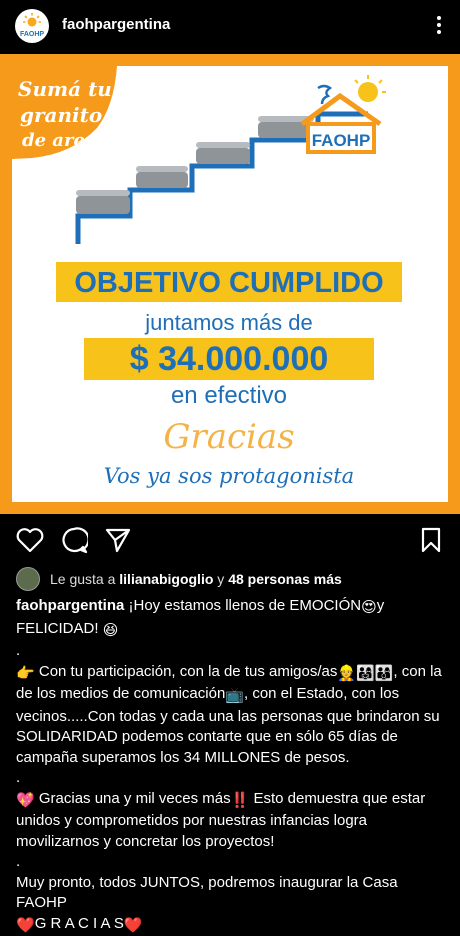 The image size is (460, 936). What do you see at coordinates (341, 140) in the screenshot?
I see `house-label: FAOHP` at bounding box center [341, 140].